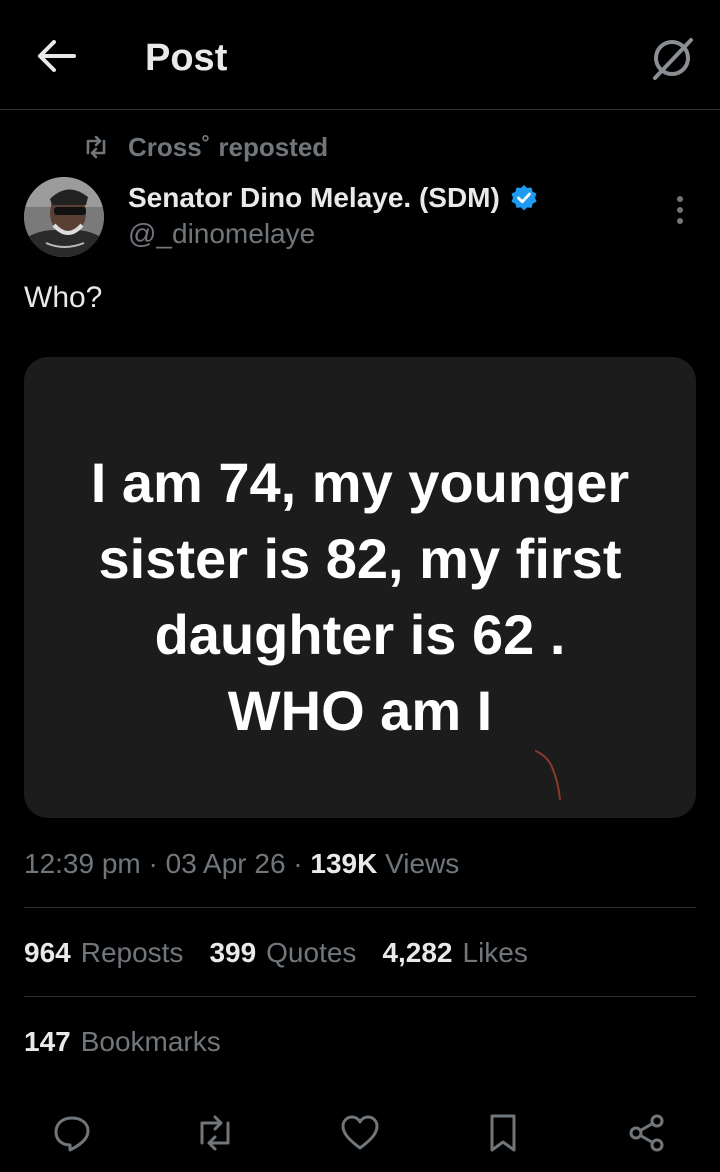  Describe the element at coordinates (524, 198) in the screenshot. I see `verified-badge-icon` at that location.